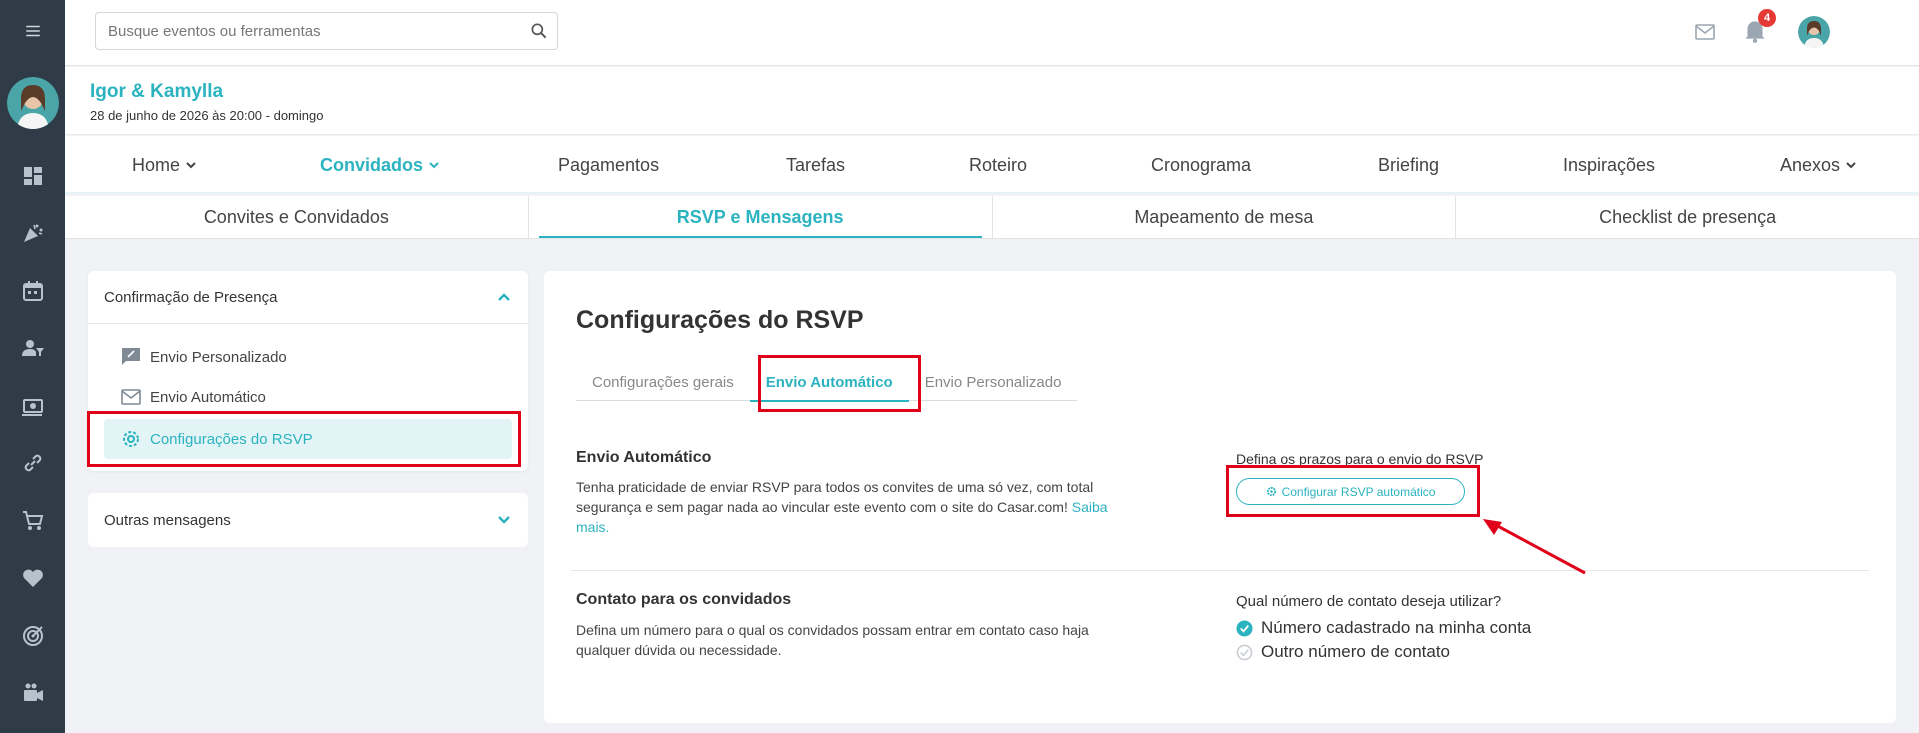 The height and width of the screenshot is (733, 1919). What do you see at coordinates (1360, 459) in the screenshot?
I see `deadline-label: Defina os prazos para o envio do RSVP` at bounding box center [1360, 459].